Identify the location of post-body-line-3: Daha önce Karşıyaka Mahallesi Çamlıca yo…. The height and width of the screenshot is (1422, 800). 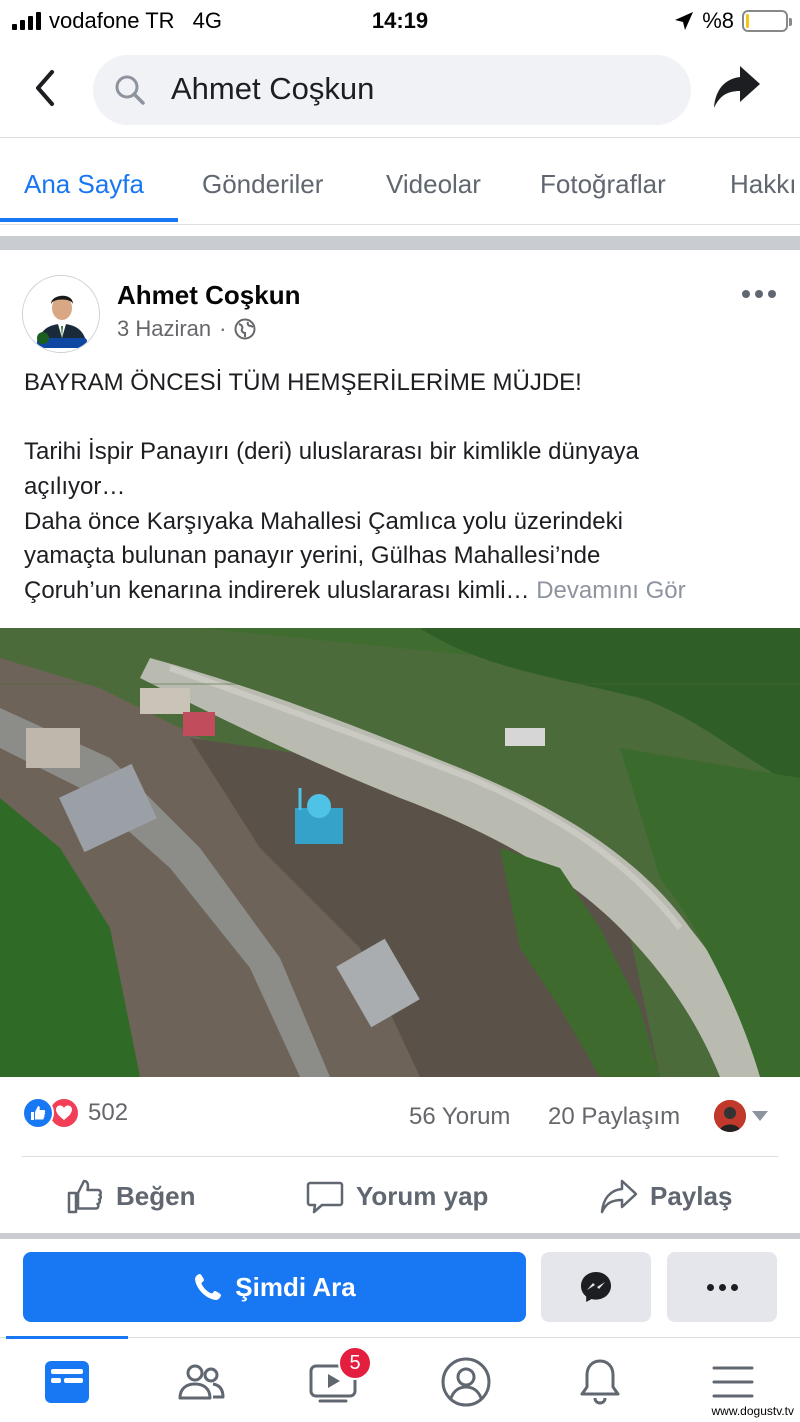
(323, 521).